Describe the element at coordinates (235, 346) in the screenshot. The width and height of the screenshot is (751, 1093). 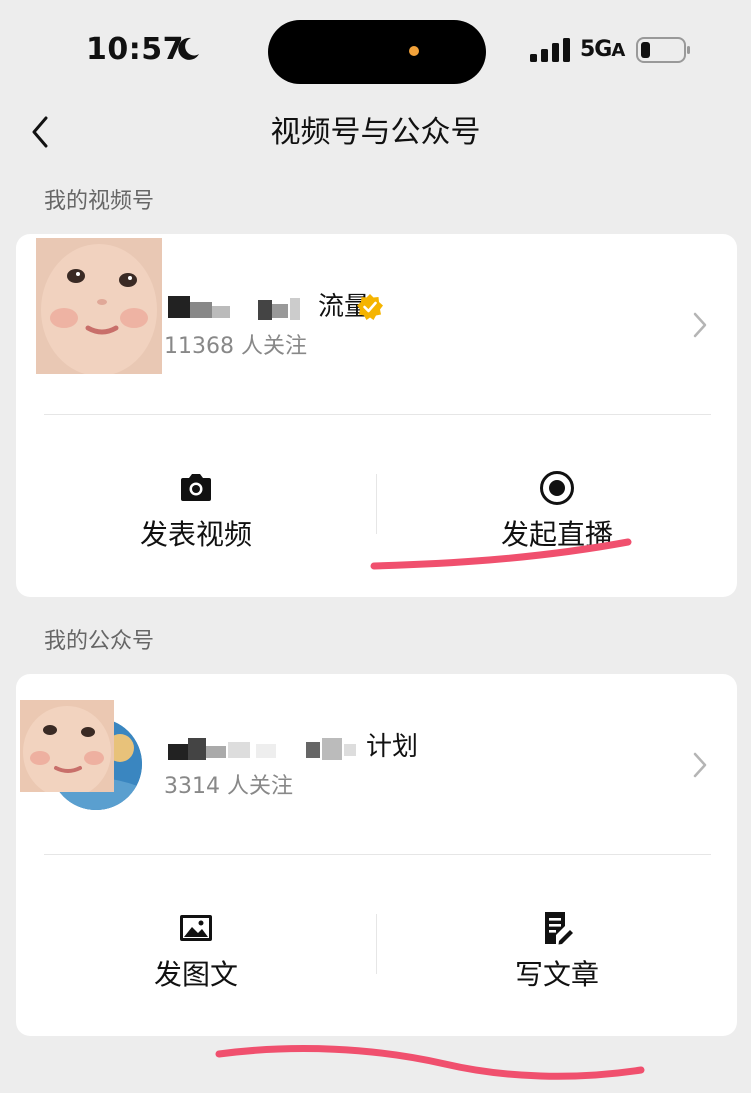
I see `channels-follower-count: 11368 人关注` at that location.